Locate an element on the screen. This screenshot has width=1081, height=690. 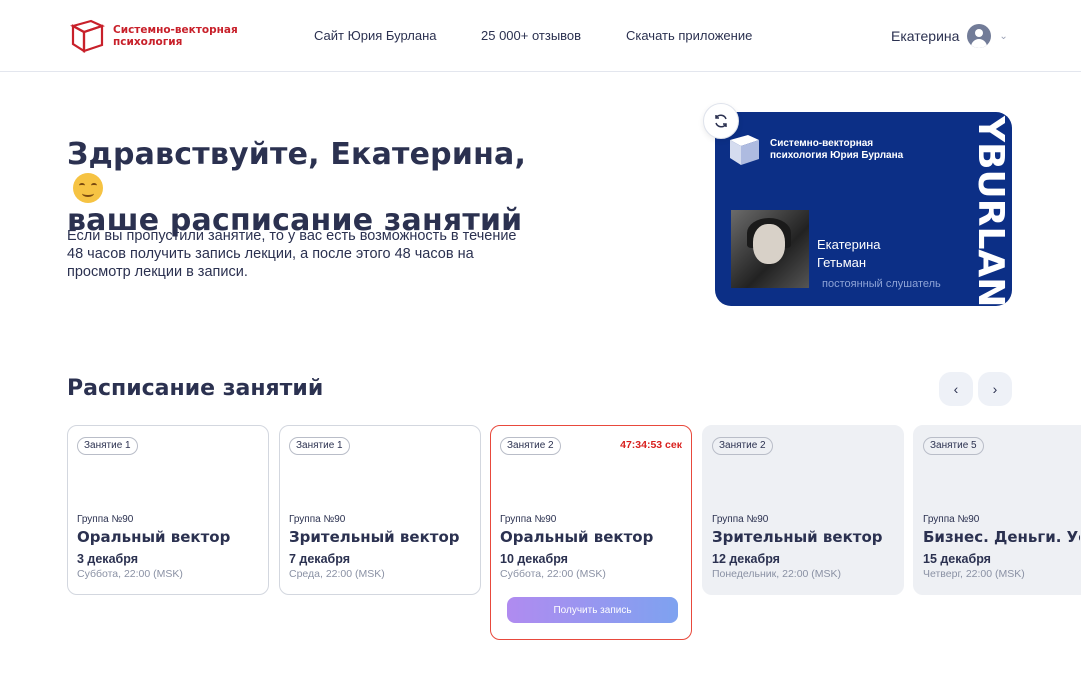
vertical-brand-text: YBURLAN is located at coordinates (992, 210).